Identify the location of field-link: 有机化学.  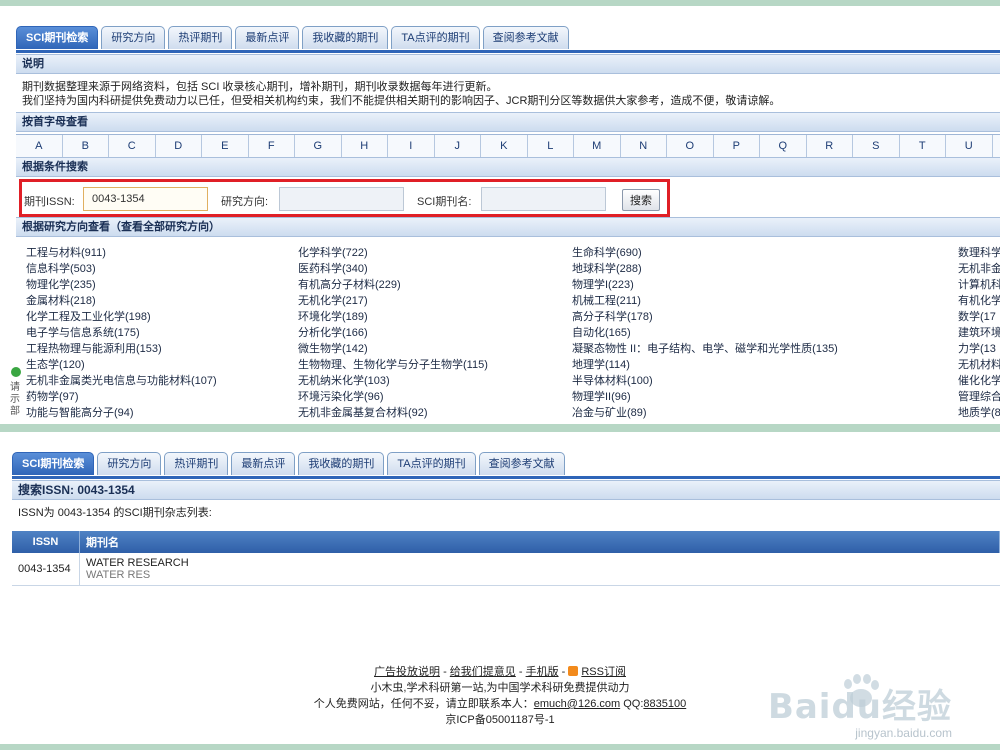
(979, 300).